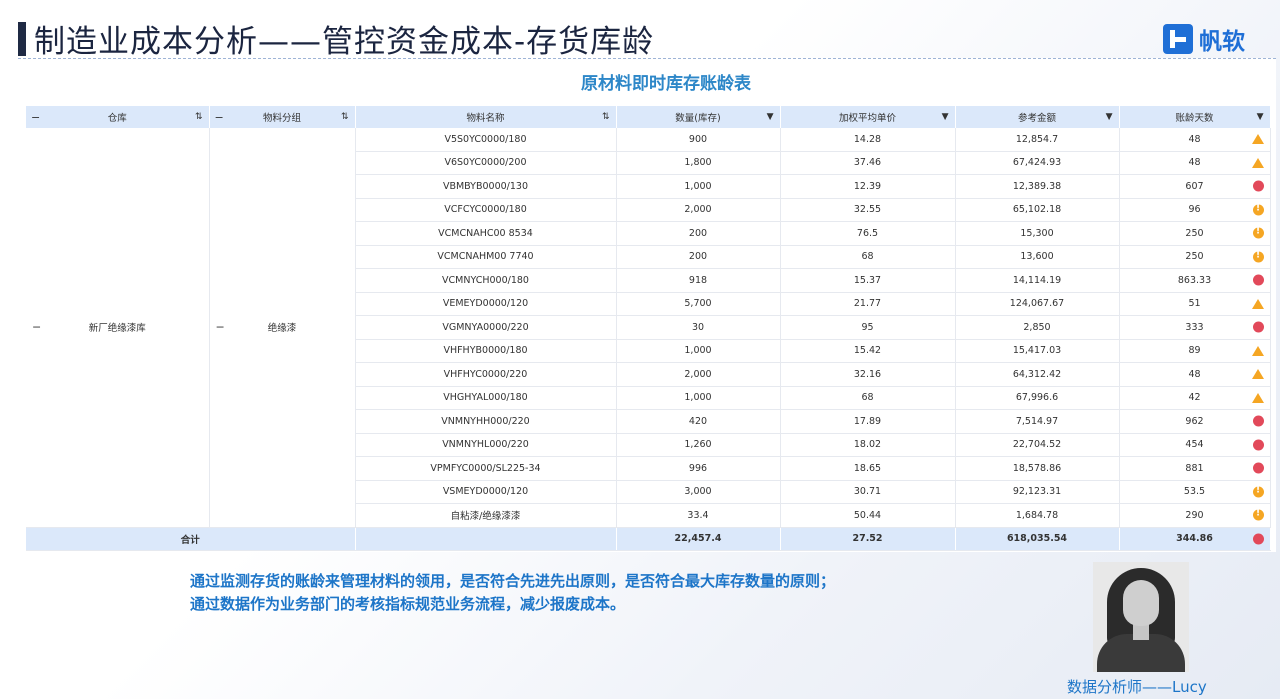  What do you see at coordinates (1141, 617) in the screenshot?
I see `analyst-photo` at bounding box center [1141, 617].